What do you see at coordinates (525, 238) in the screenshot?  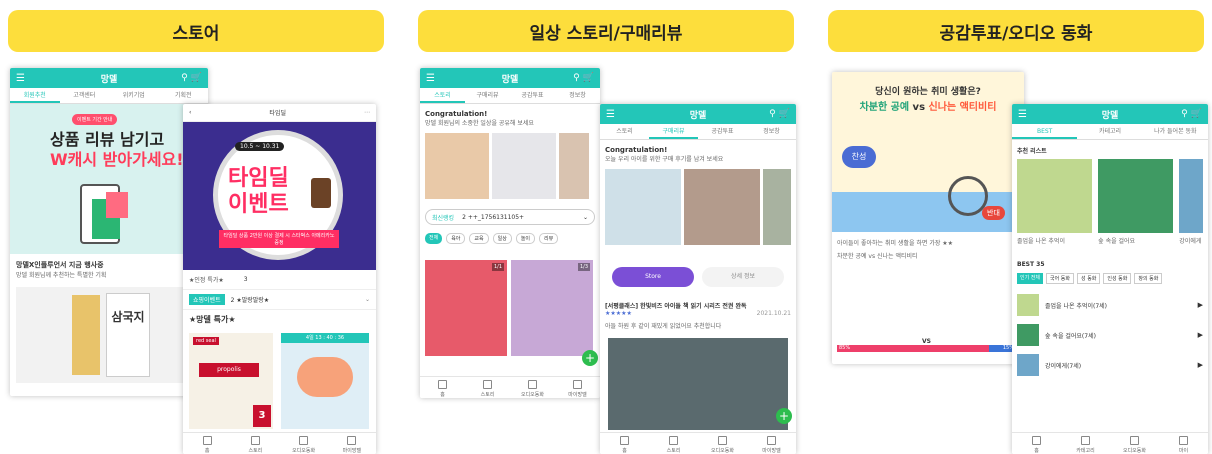 I see `filter-chip: 놀이` at bounding box center [525, 238].